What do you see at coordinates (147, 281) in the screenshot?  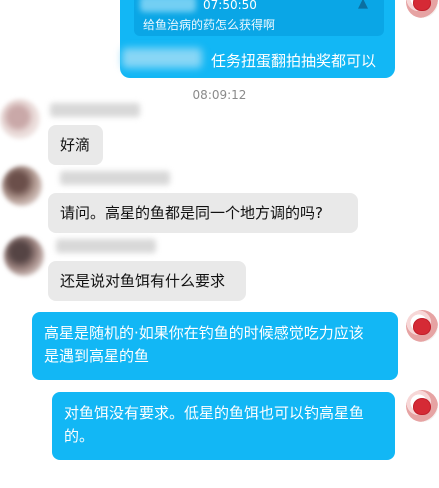 I see `incoming-message-bubble: 还是说对鱼饵有什么要求` at bounding box center [147, 281].